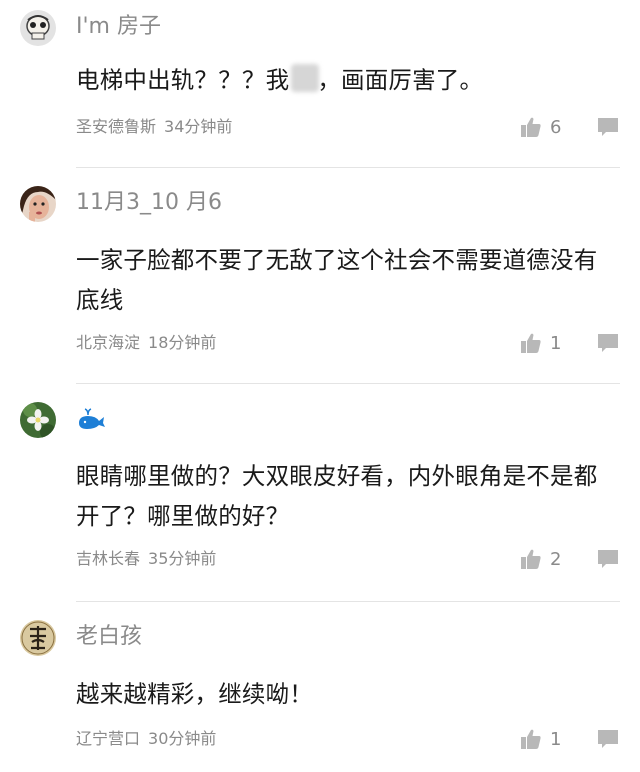 Image resolution: width=640 pixels, height=772 pixels. Describe the element at coordinates (116, 126) in the screenshot. I see `location: 圣安德鲁斯` at that location.